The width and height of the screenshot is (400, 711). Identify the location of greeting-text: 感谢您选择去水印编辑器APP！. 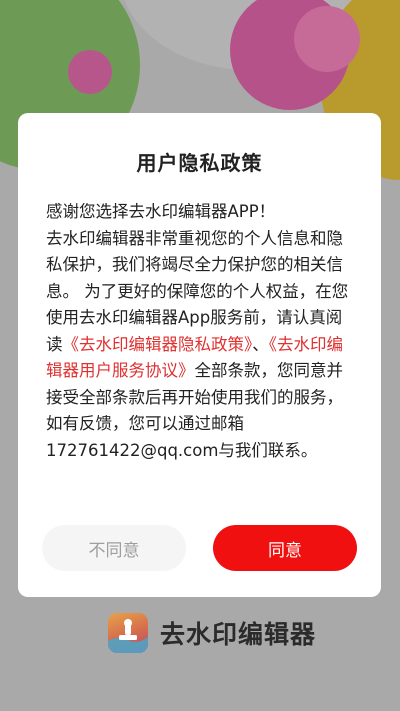
(161, 211).